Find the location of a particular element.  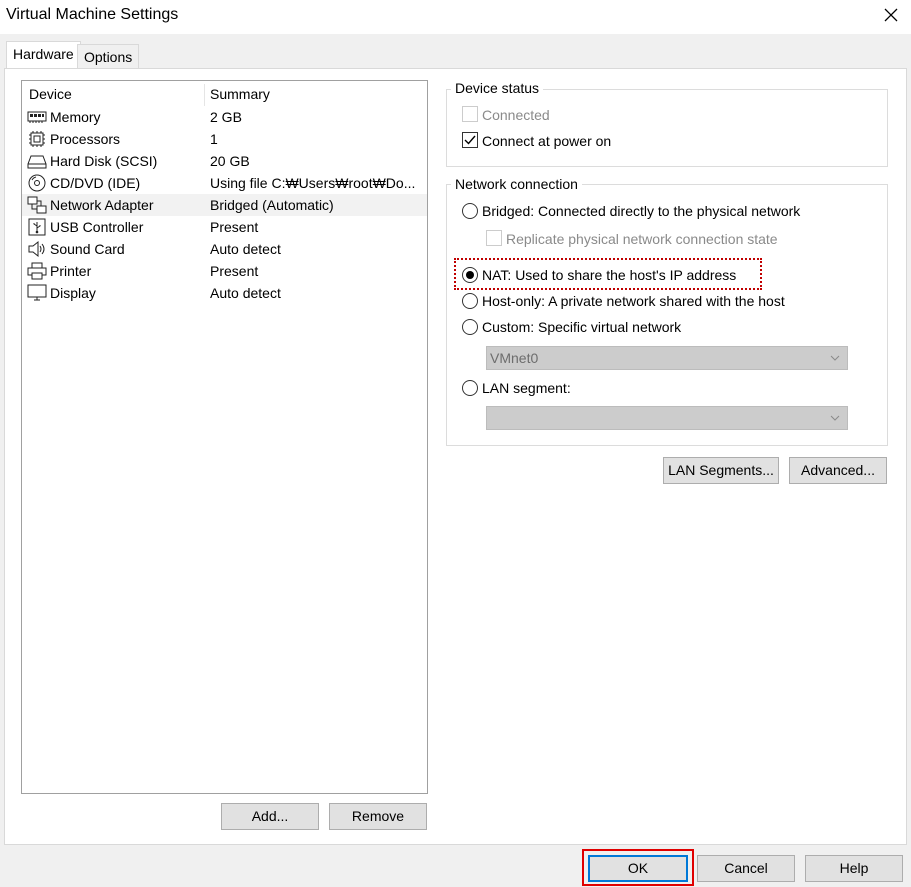

device-row-processors: Processors 1 is located at coordinates (224, 139).